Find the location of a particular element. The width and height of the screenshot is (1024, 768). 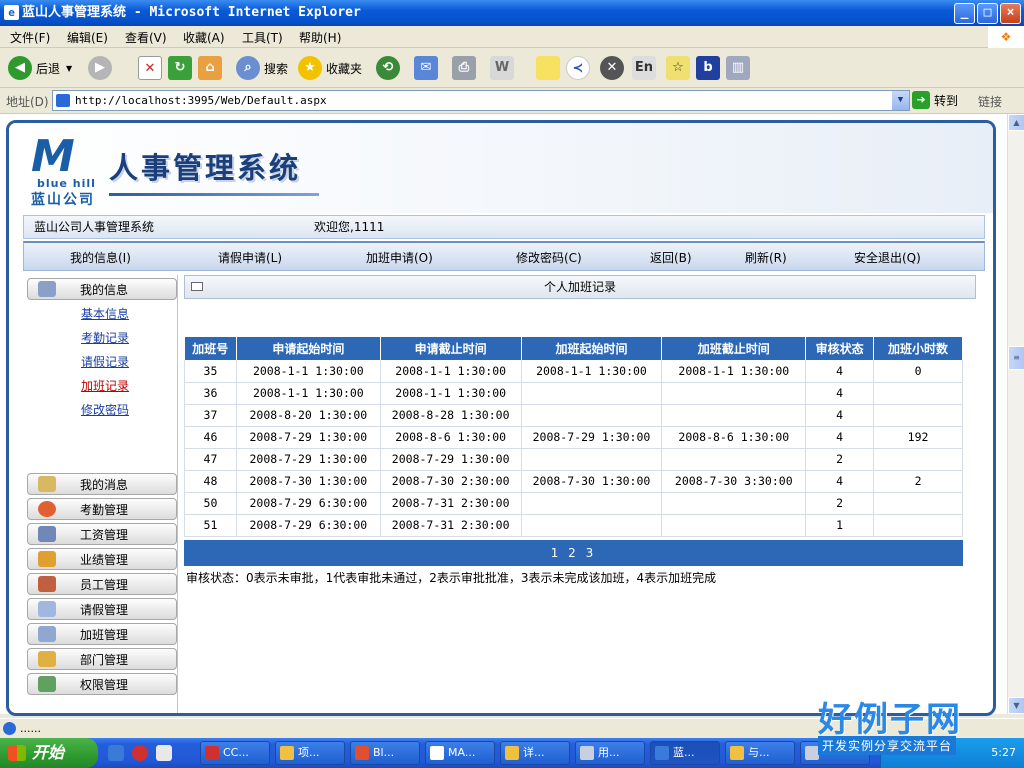

close-button: × is located at coordinates (1010, 13).